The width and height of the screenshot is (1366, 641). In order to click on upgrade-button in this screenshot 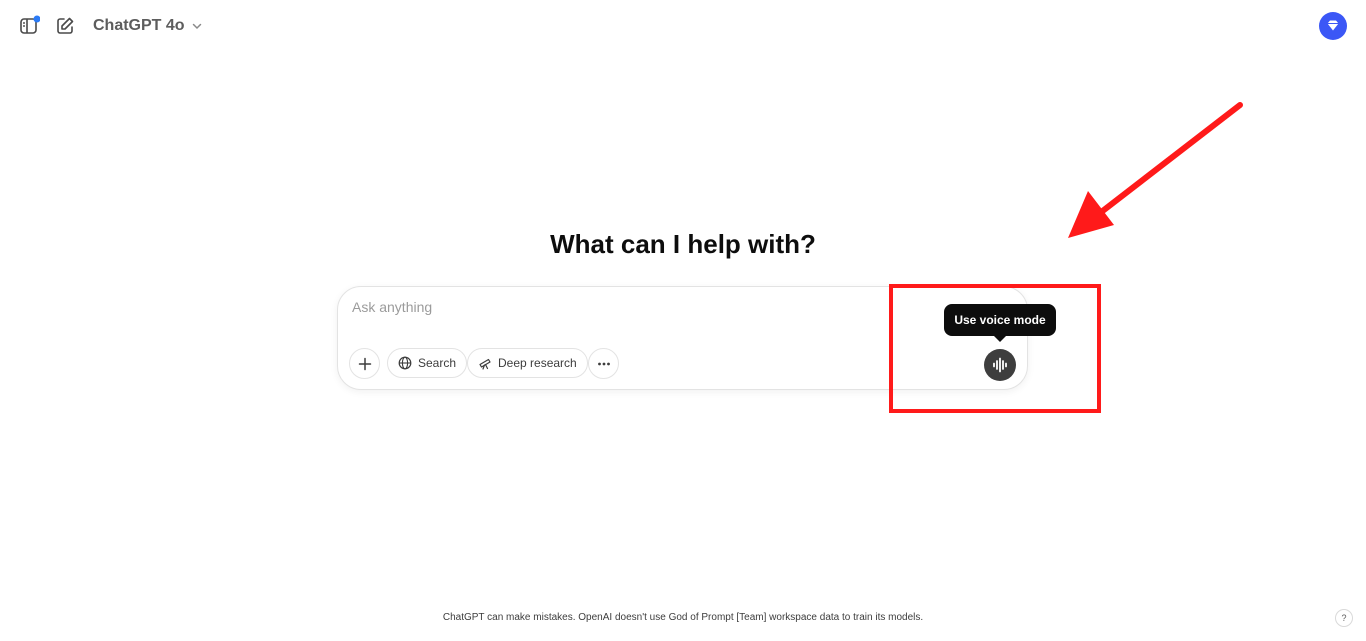, I will do `click(1333, 26)`.